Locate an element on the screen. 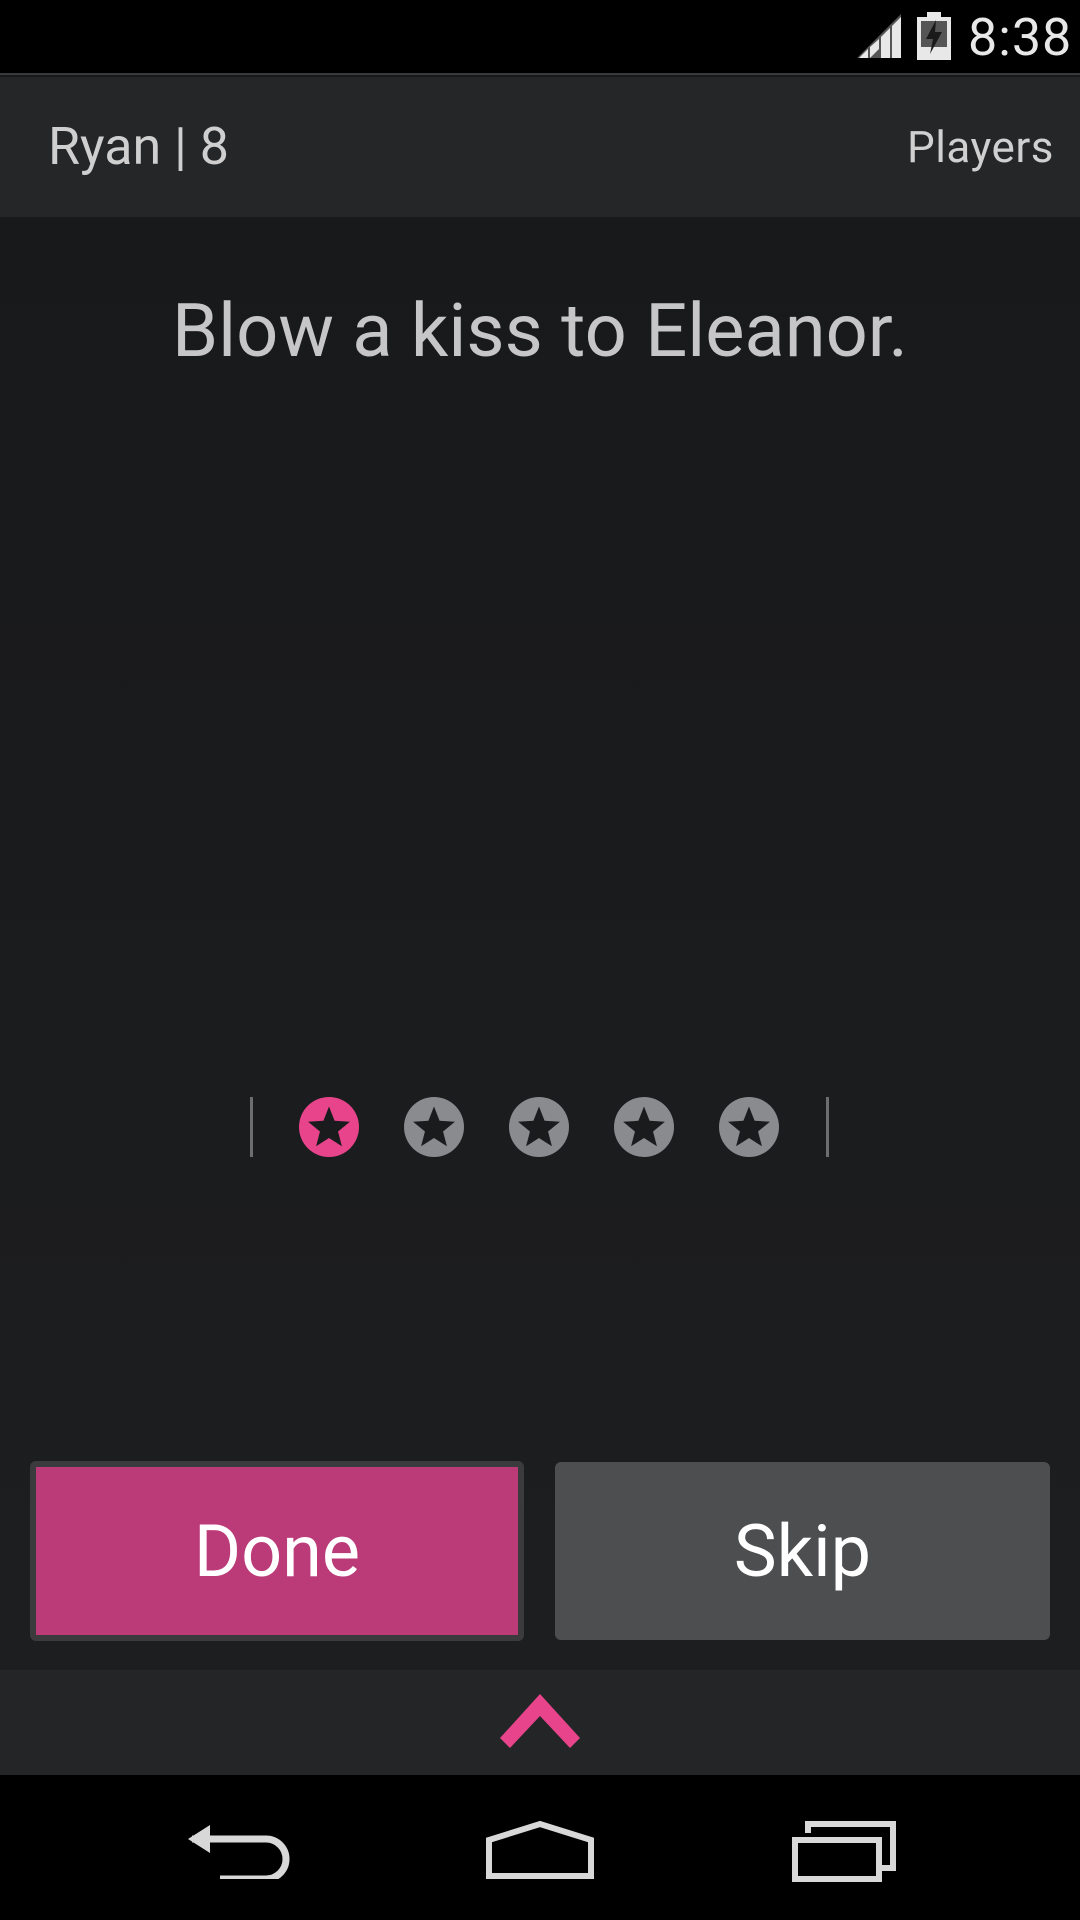 This screenshot has width=1080, height=1920. rating-divider-right is located at coordinates (827, 1127).